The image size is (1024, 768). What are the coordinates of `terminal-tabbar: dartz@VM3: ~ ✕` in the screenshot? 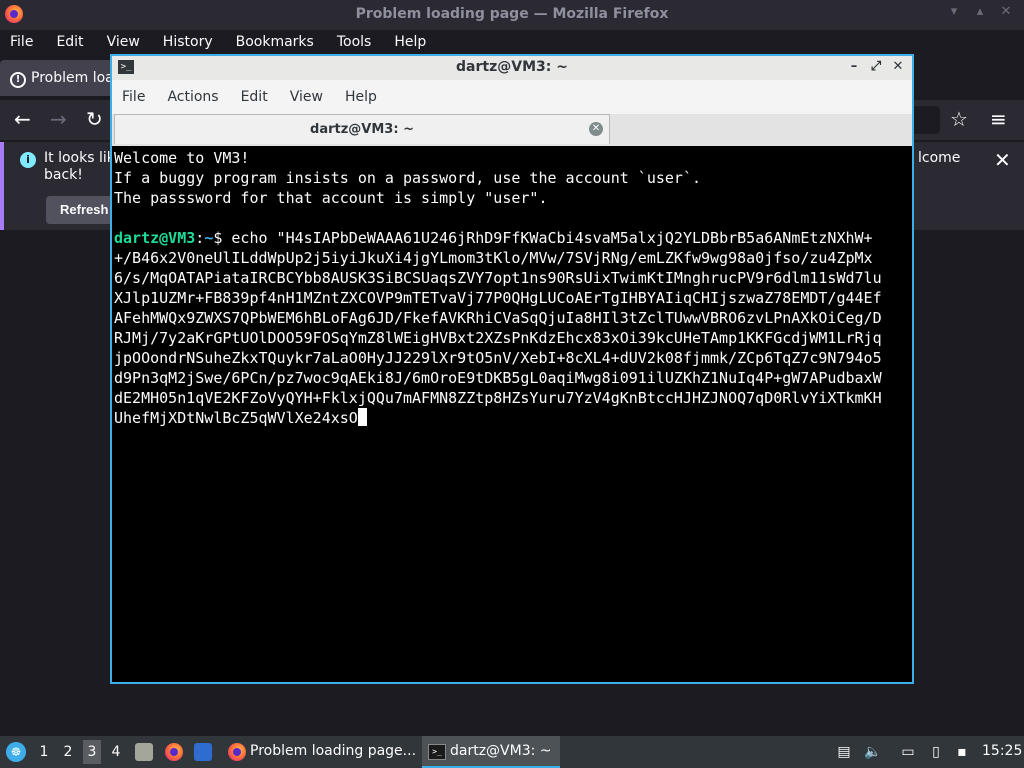 It's located at (512, 130).